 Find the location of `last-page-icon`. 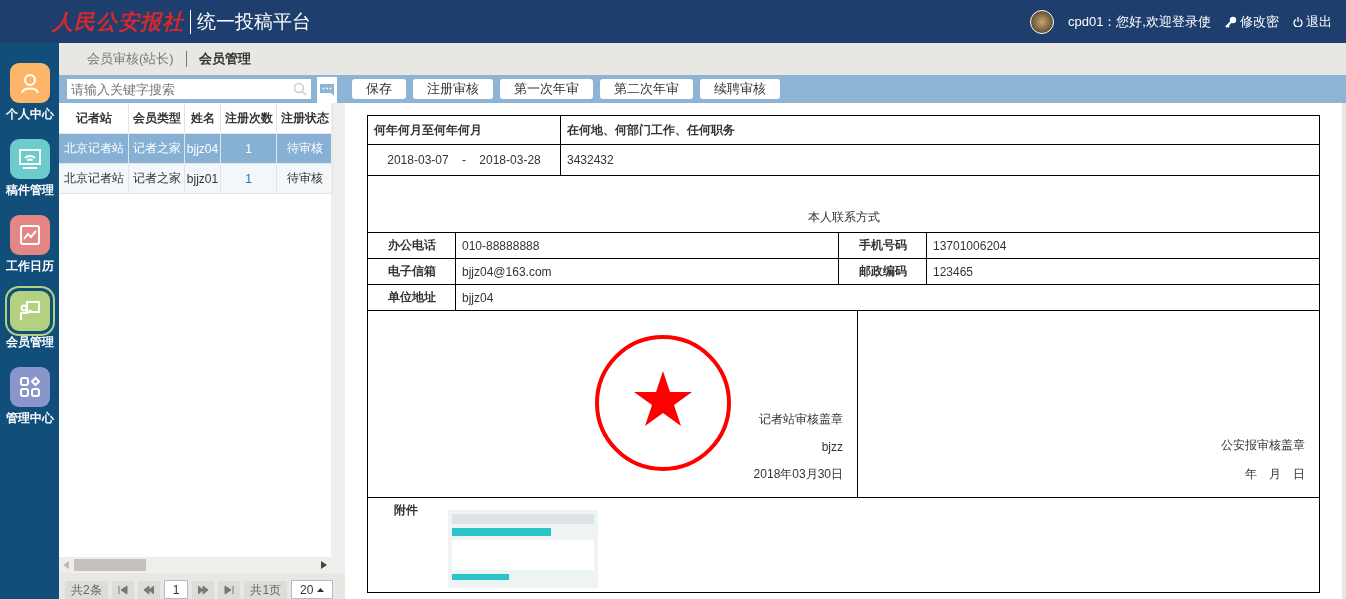

last-page-icon is located at coordinates (229, 590).